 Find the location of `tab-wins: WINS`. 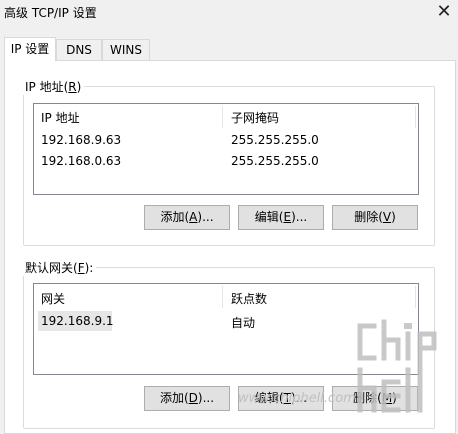

tab-wins: WINS is located at coordinates (126, 49).